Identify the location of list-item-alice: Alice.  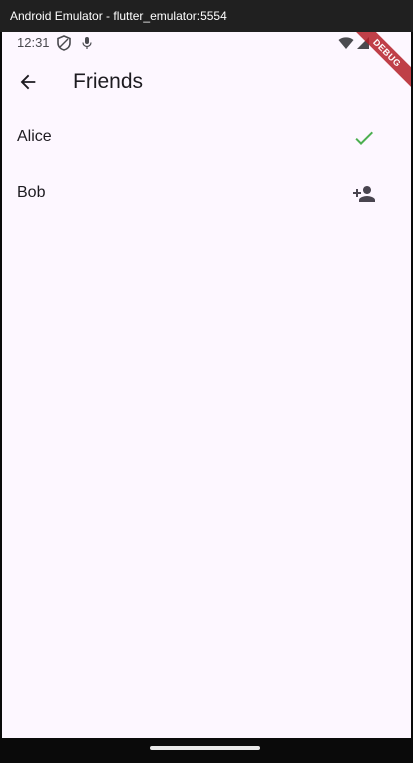
(206, 138).